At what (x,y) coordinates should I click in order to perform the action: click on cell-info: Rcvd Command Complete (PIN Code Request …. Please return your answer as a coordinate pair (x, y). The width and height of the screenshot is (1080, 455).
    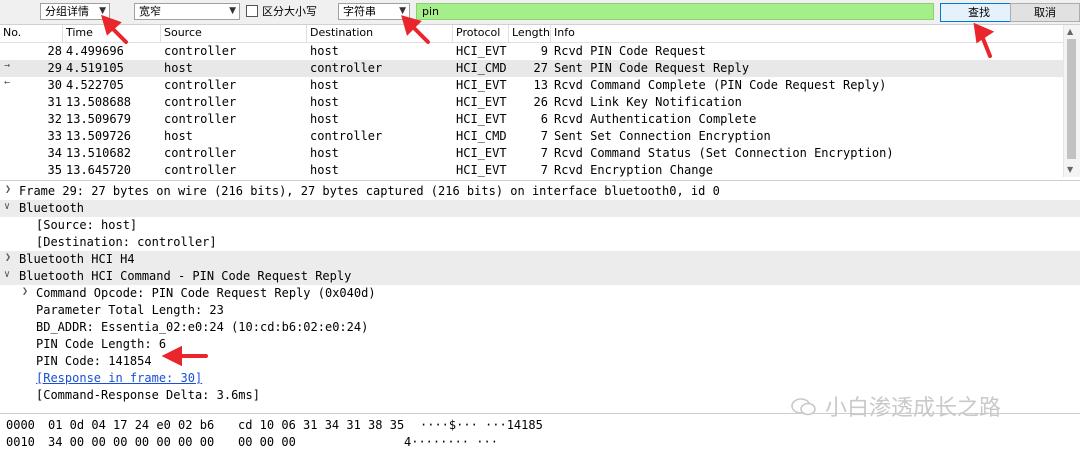
    Looking at the image, I should click on (720, 85).